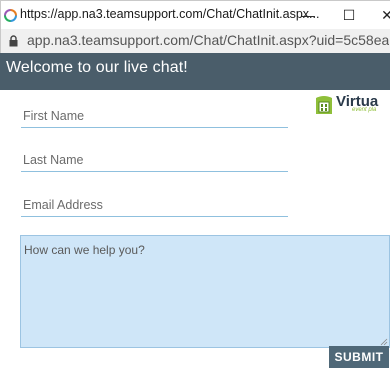 The height and width of the screenshot is (368, 390). What do you see at coordinates (308, 15) in the screenshot?
I see `minimize-button: —` at bounding box center [308, 15].